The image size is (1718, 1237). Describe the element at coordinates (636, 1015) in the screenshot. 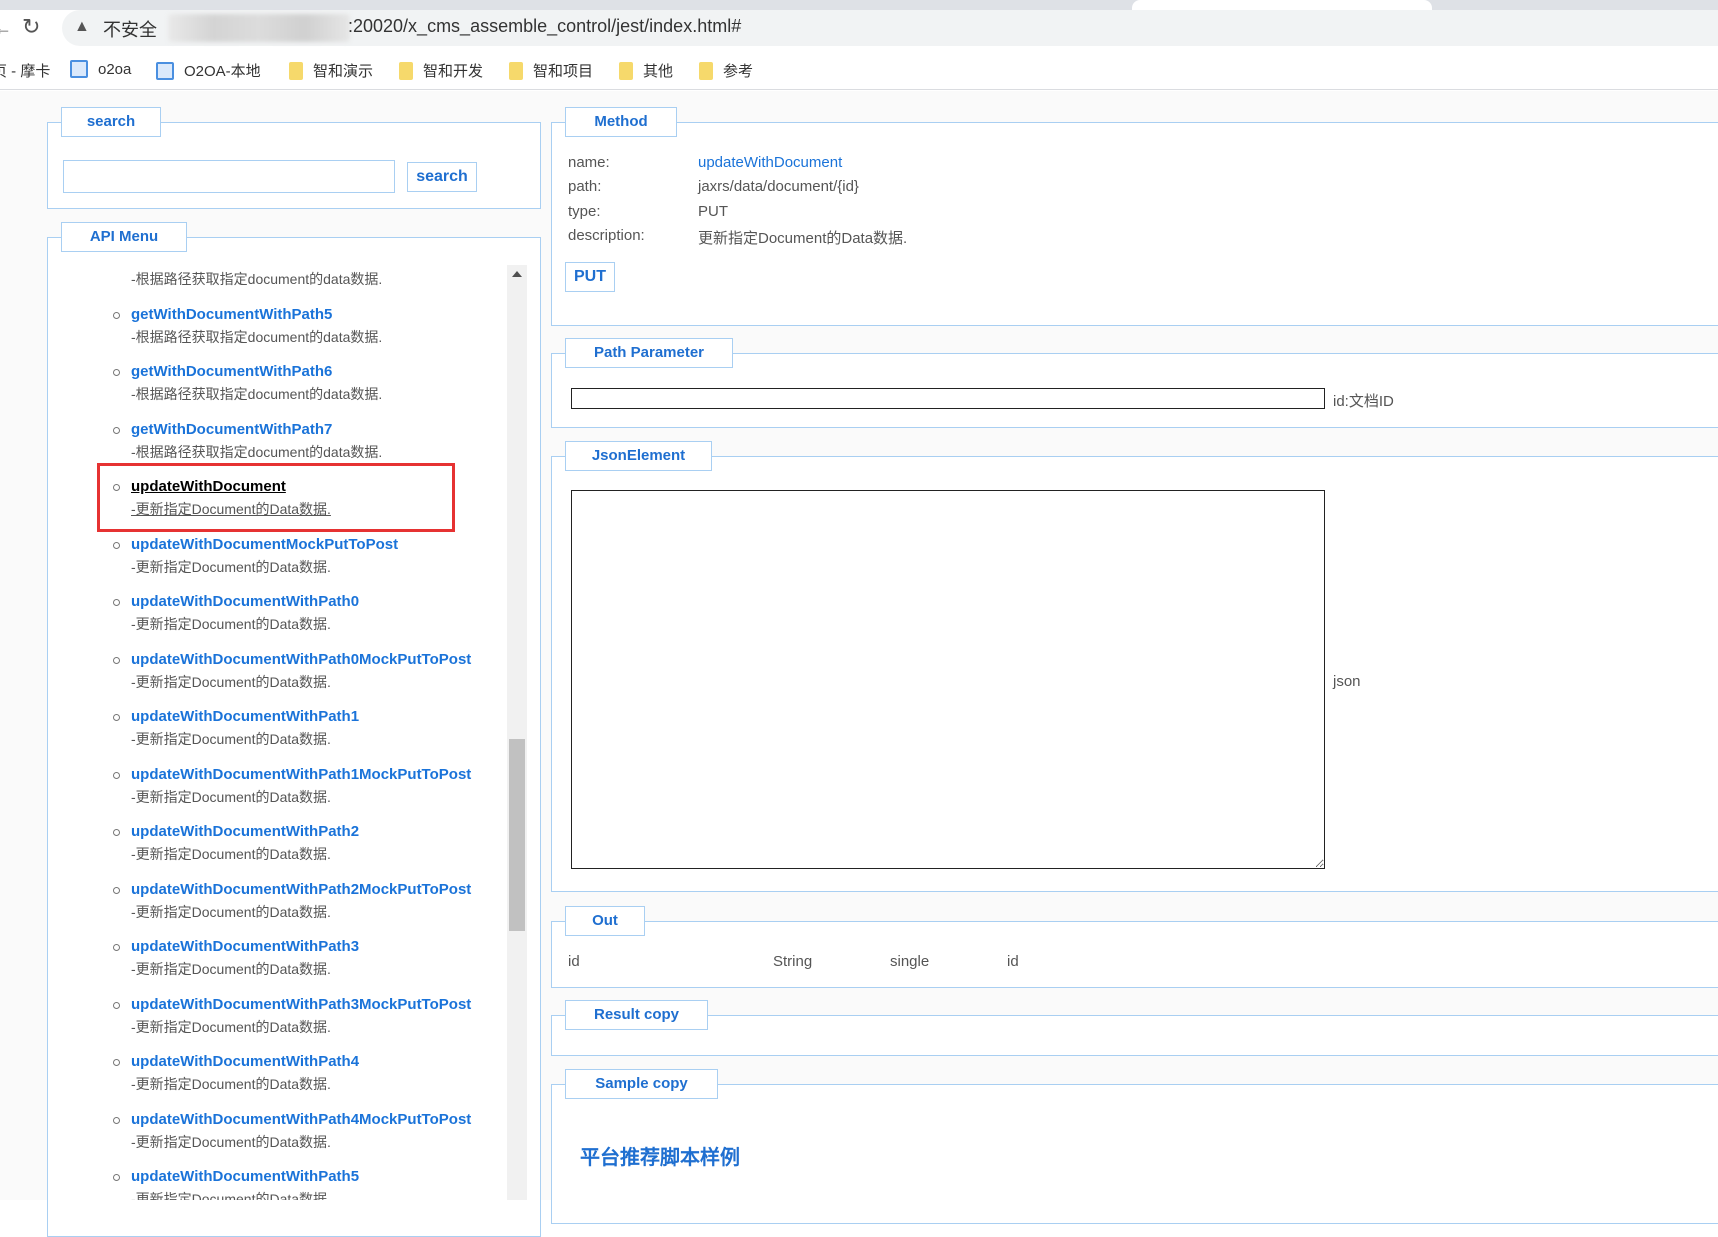

I see `result-copy-legend: Result copy` at that location.